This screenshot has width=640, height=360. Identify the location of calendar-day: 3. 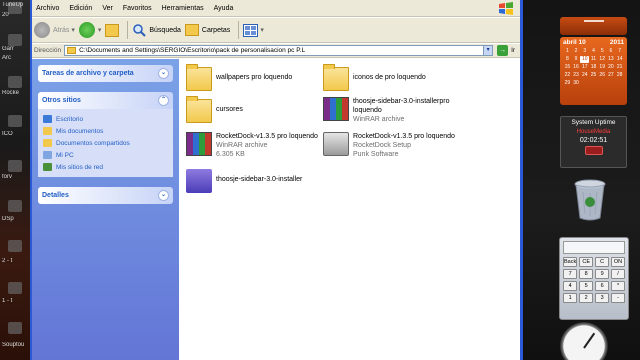
(584, 51).